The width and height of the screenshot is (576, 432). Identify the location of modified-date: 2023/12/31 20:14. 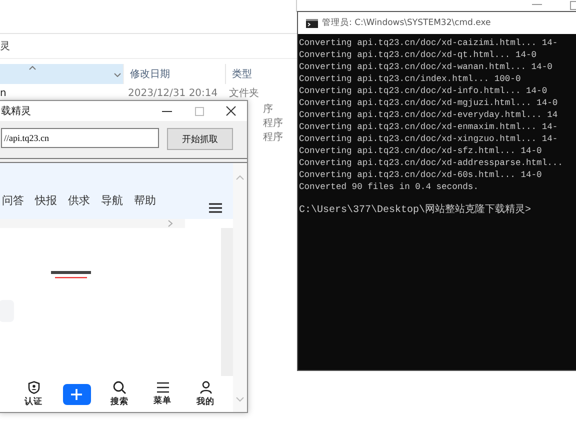
(173, 93).